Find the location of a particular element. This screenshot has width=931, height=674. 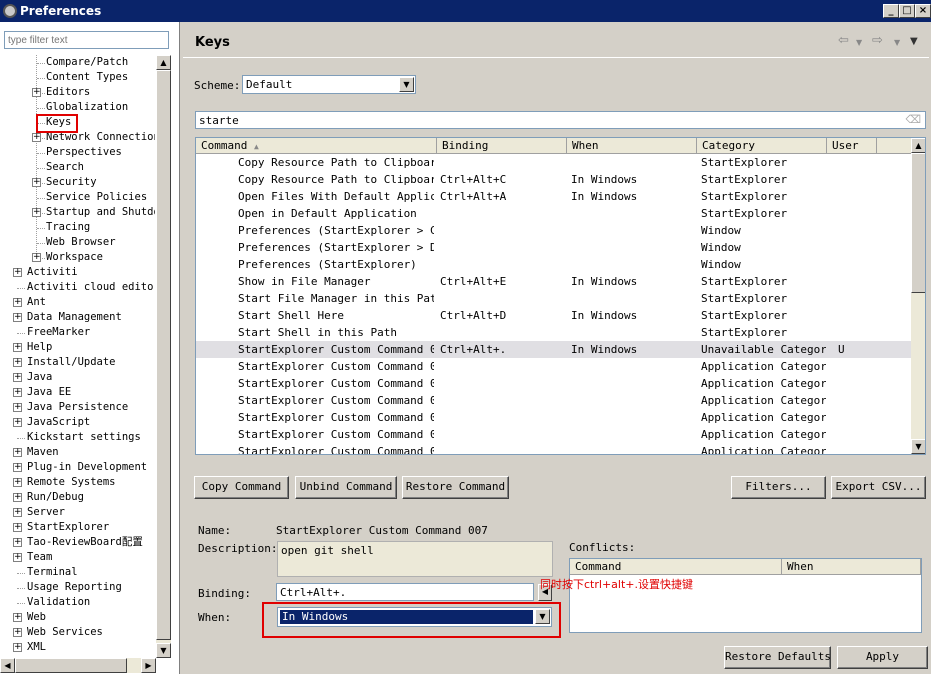

minimize-button: _ is located at coordinates (891, 11).